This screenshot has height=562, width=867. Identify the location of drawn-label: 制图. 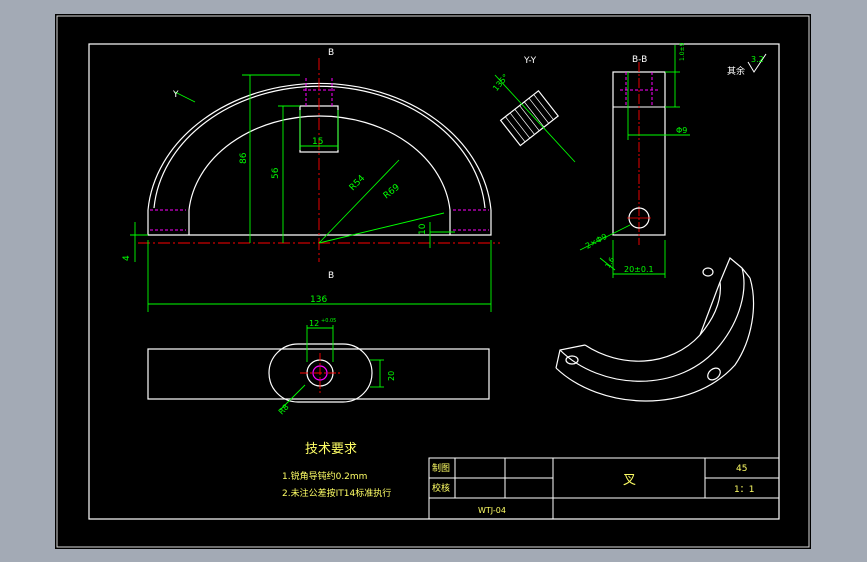
(441, 468).